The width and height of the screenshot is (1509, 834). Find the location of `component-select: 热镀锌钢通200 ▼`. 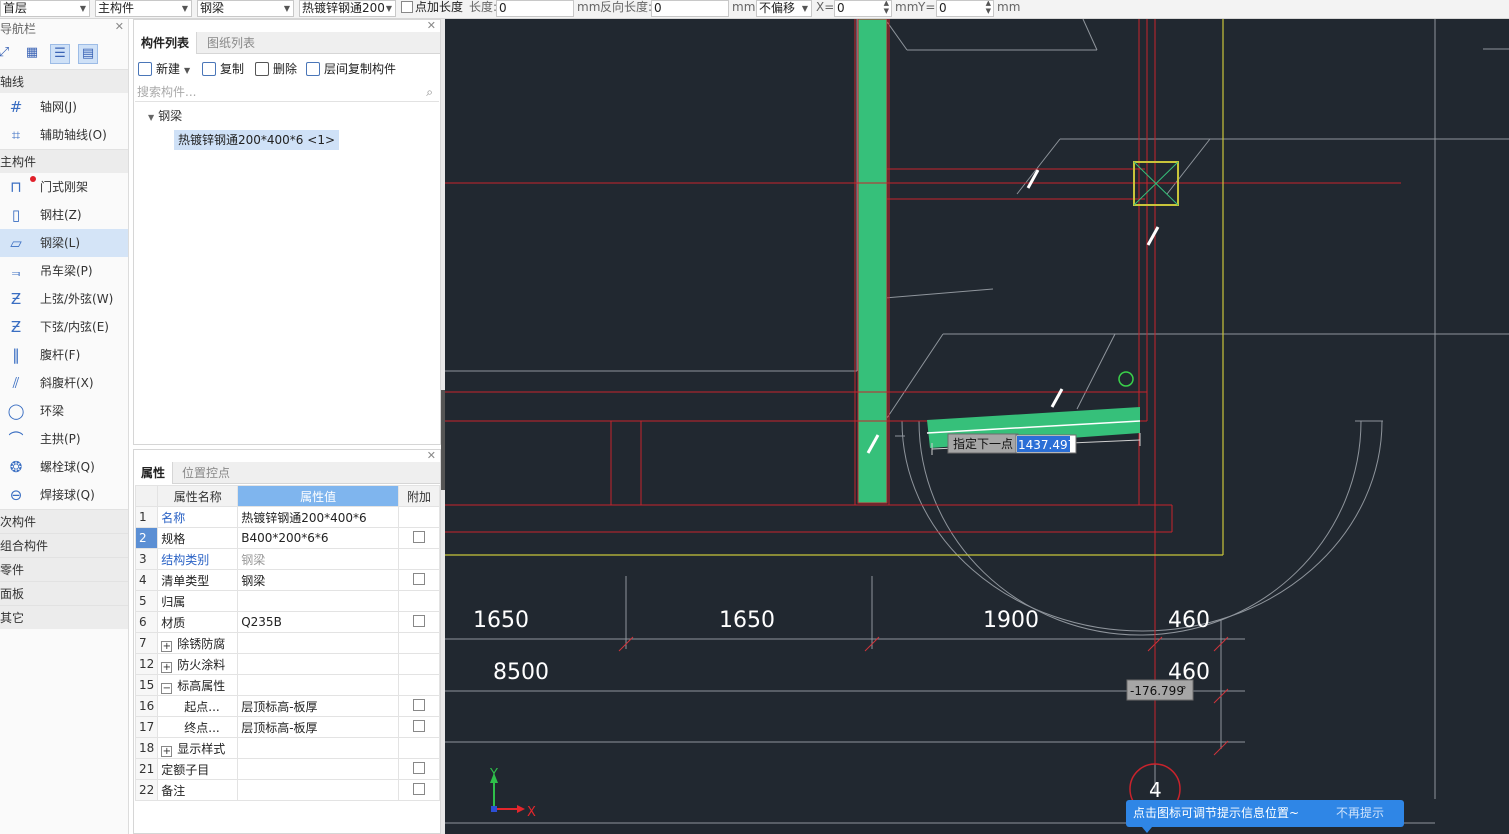

component-select: 热镀锌钢通200 ▼ is located at coordinates (347, 8).